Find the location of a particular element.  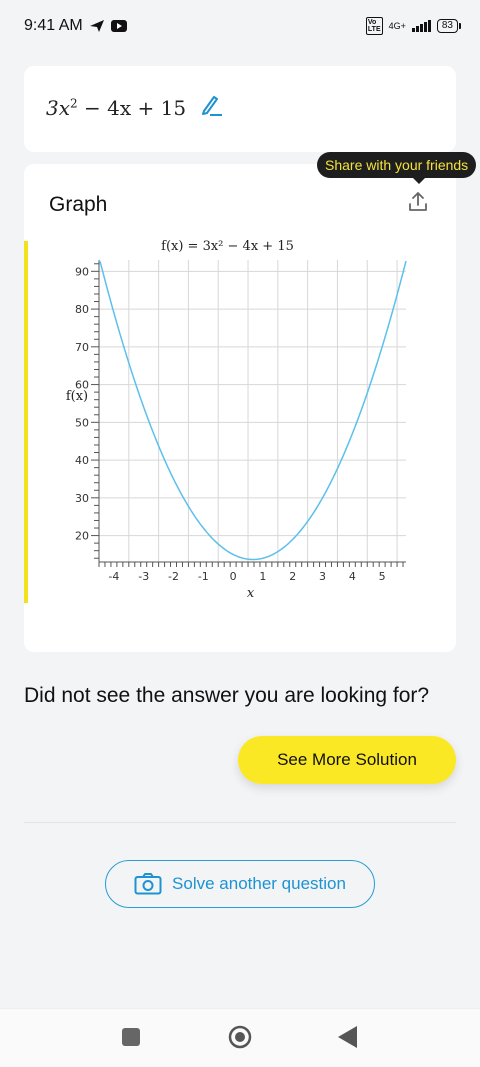

y-tick-label: 70 is located at coordinates (82, 347).